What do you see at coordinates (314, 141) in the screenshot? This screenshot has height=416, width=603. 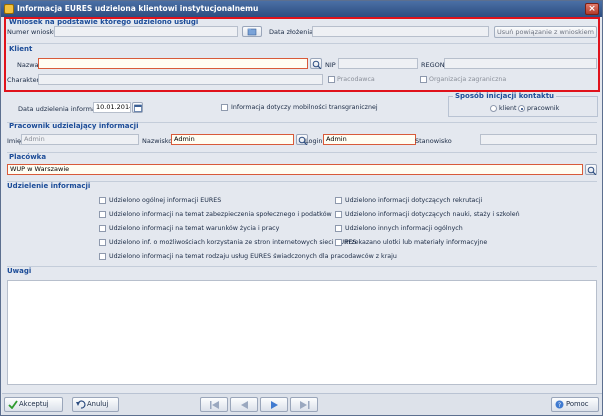 I see `login-label: Login` at bounding box center [314, 141].